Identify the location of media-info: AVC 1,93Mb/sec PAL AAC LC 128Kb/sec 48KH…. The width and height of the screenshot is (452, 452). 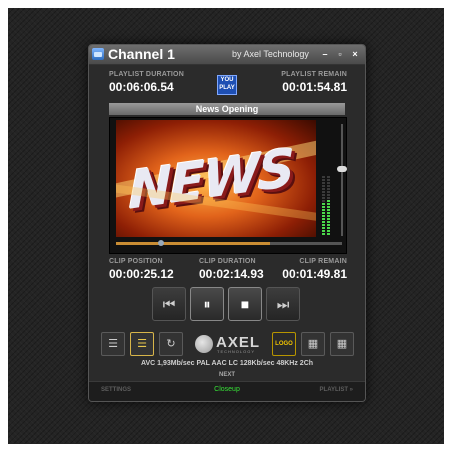
(227, 363).